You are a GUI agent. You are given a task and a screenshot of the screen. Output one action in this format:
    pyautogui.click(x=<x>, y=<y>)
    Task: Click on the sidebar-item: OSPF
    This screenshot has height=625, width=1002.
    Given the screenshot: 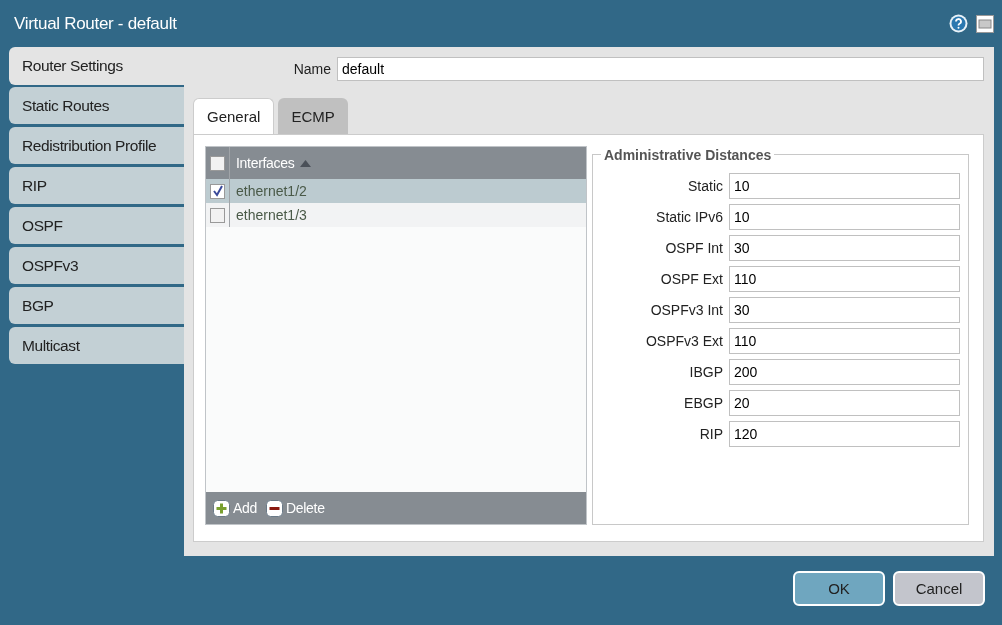 What is the action you would take?
    pyautogui.click(x=96, y=225)
    